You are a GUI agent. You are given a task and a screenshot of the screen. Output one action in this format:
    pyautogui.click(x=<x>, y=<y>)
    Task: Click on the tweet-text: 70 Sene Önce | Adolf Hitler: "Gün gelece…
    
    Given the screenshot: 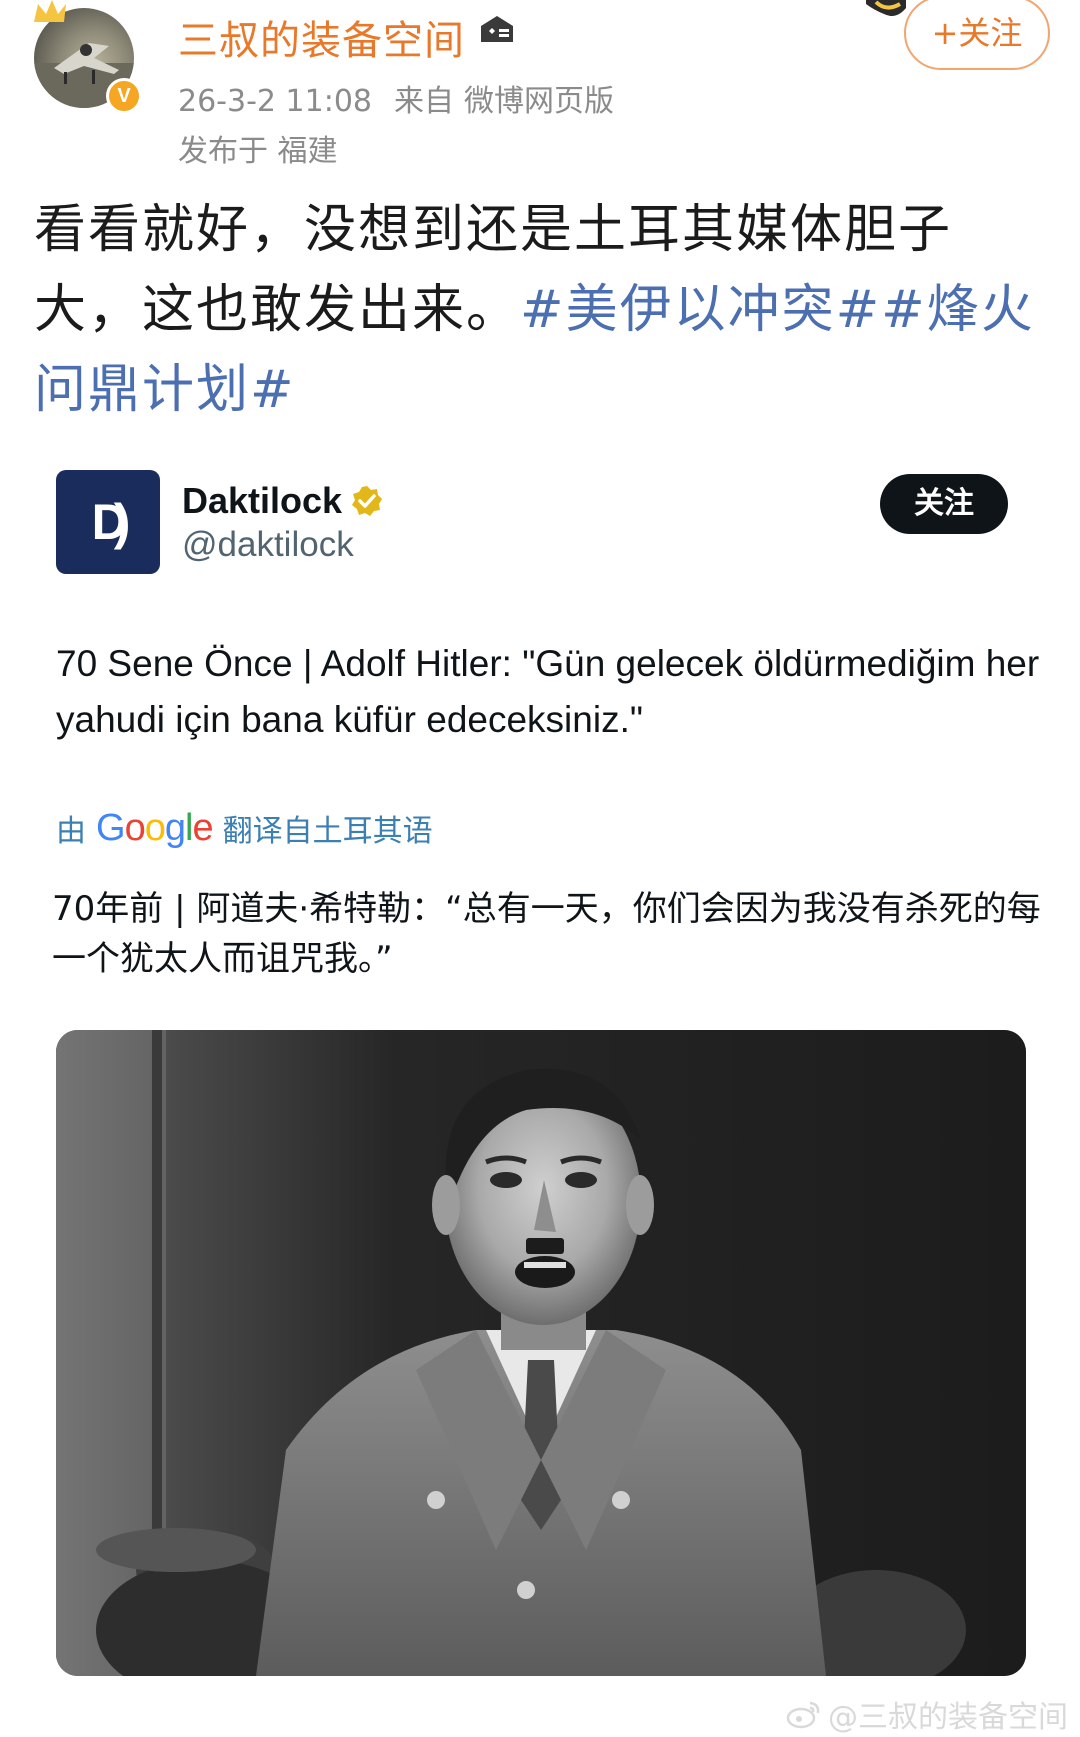 What is the action you would take?
    pyautogui.click(x=548, y=691)
    